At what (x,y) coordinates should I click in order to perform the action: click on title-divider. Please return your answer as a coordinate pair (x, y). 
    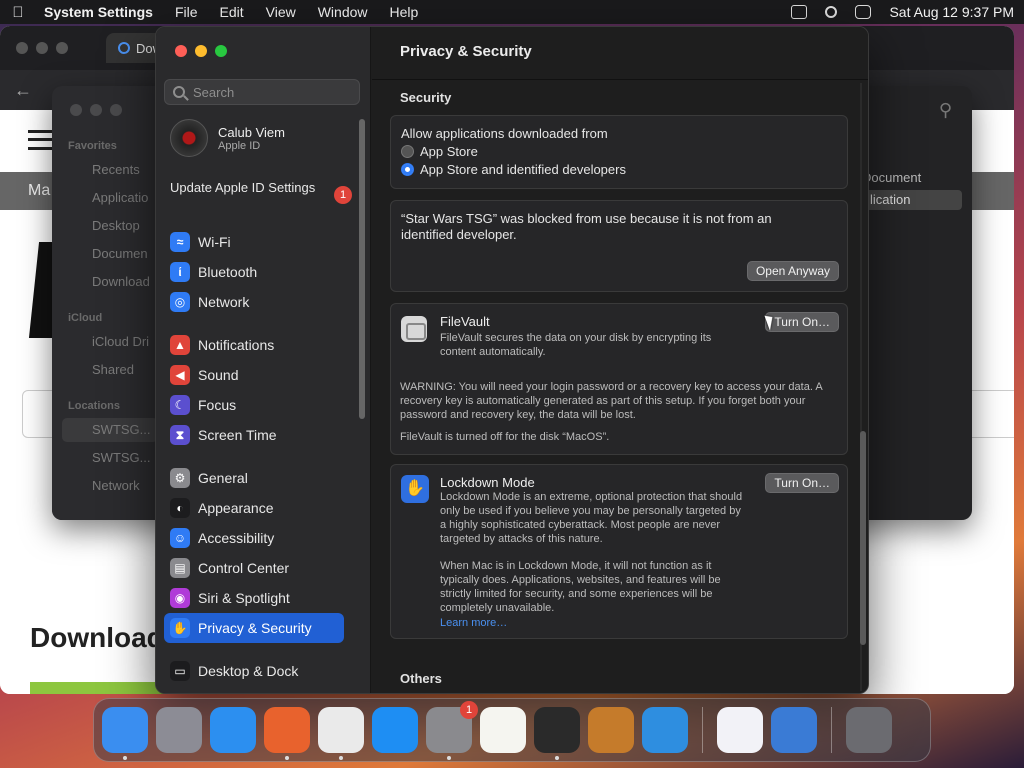
    Looking at the image, I should click on (620, 79).